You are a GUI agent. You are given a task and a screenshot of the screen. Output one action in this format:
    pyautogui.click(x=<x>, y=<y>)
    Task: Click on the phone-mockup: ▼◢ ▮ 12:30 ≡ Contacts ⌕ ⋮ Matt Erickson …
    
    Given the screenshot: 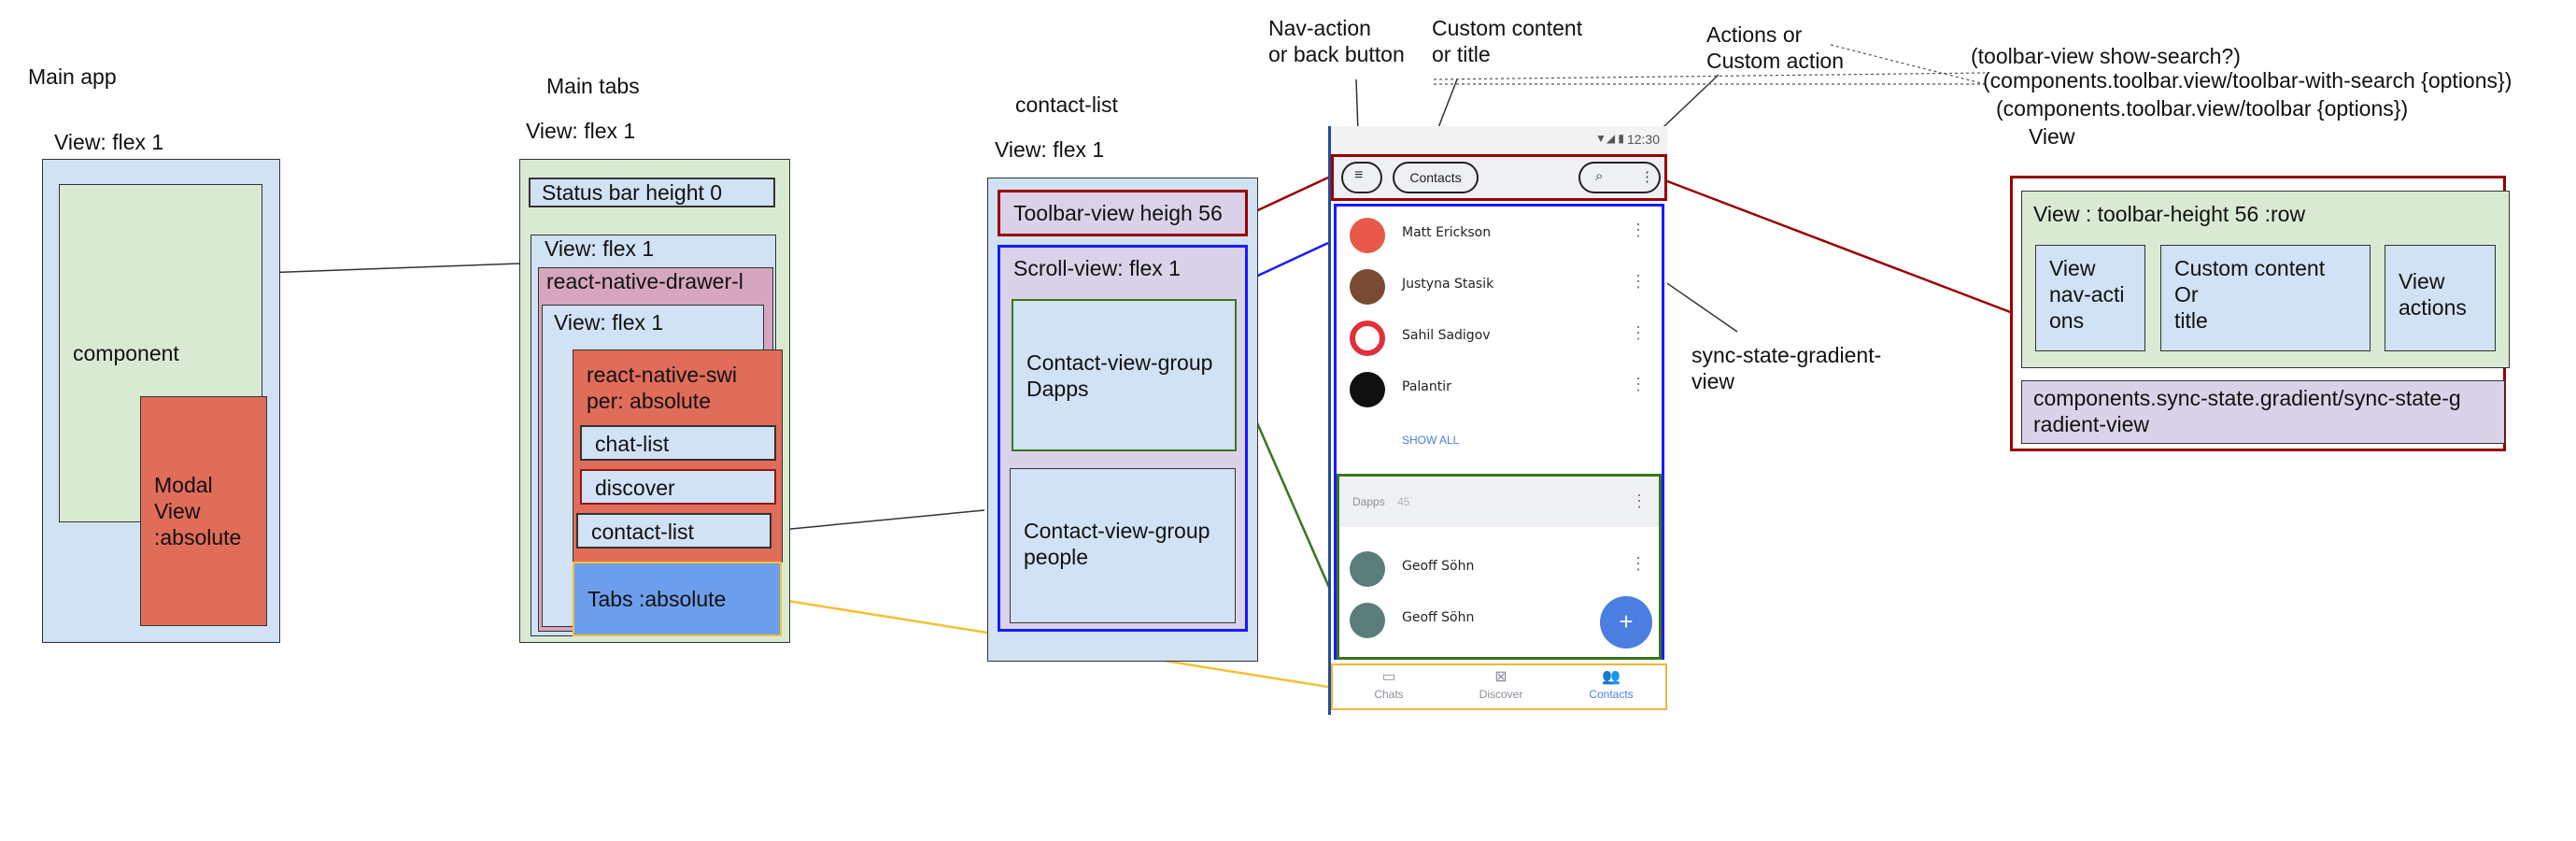 What is the action you would take?
    pyautogui.click(x=1497, y=420)
    